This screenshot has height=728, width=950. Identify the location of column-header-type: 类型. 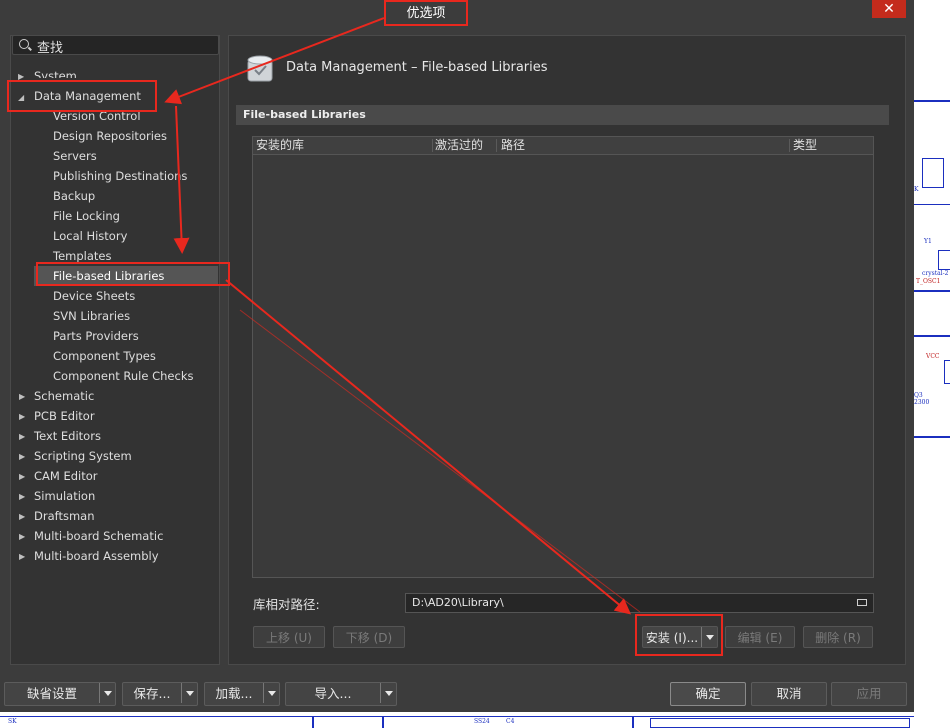
(805, 145).